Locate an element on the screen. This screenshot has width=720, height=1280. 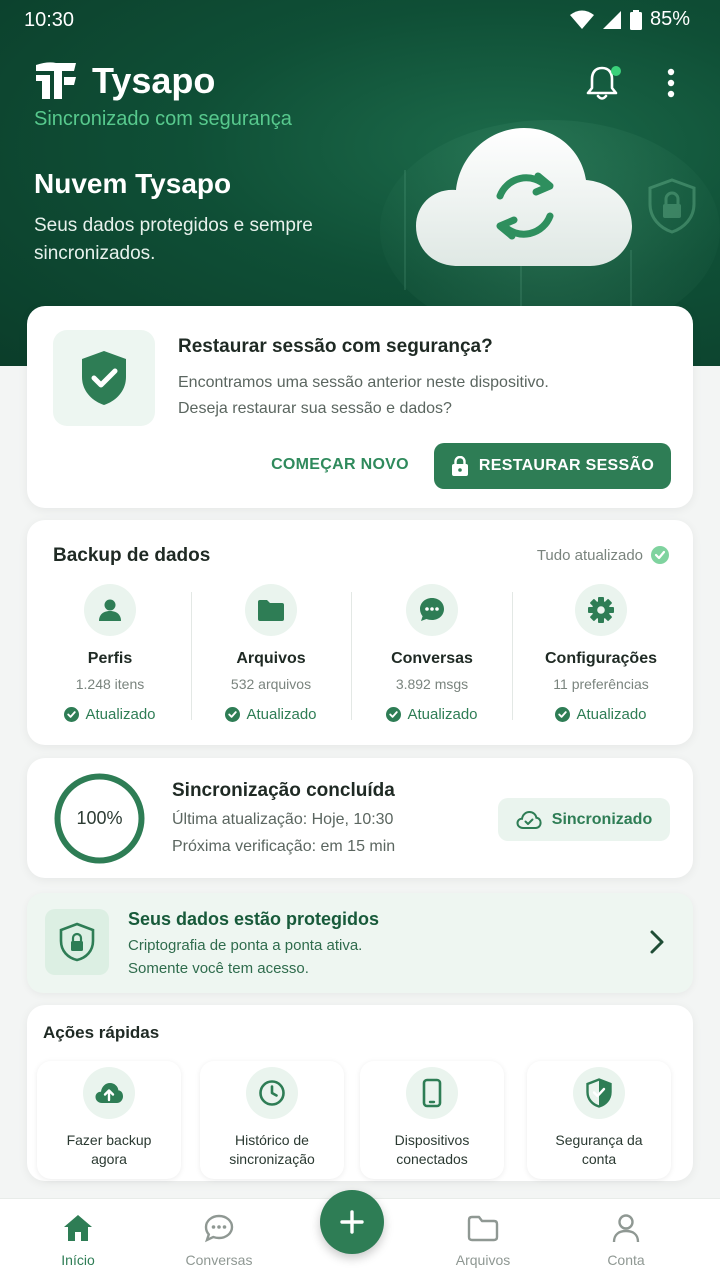
nav-item-home: Início is located at coordinates (78, 1240).